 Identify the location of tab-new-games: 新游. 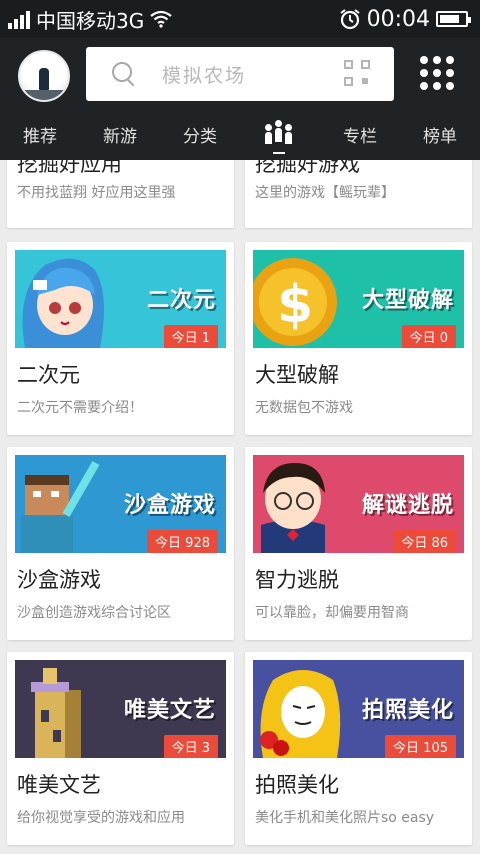
(120, 134).